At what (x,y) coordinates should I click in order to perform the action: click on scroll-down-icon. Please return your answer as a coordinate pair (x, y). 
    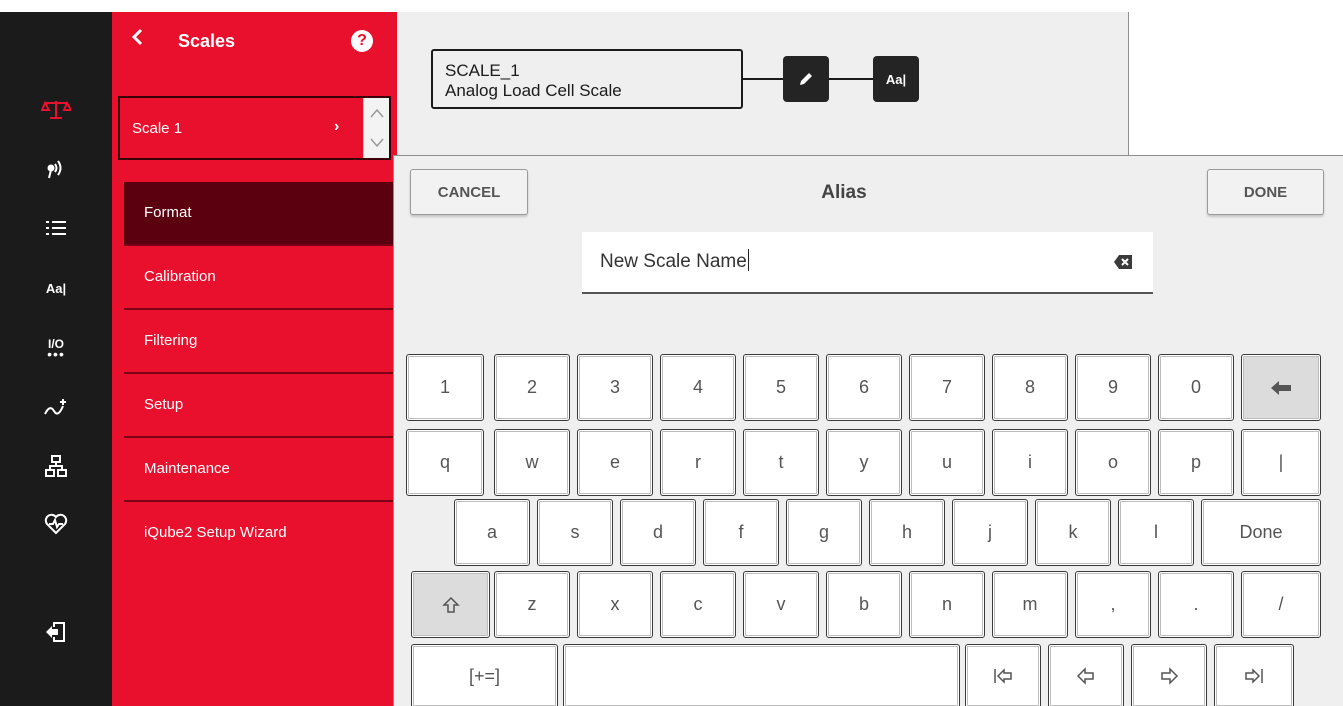
    Looking at the image, I should click on (377, 143).